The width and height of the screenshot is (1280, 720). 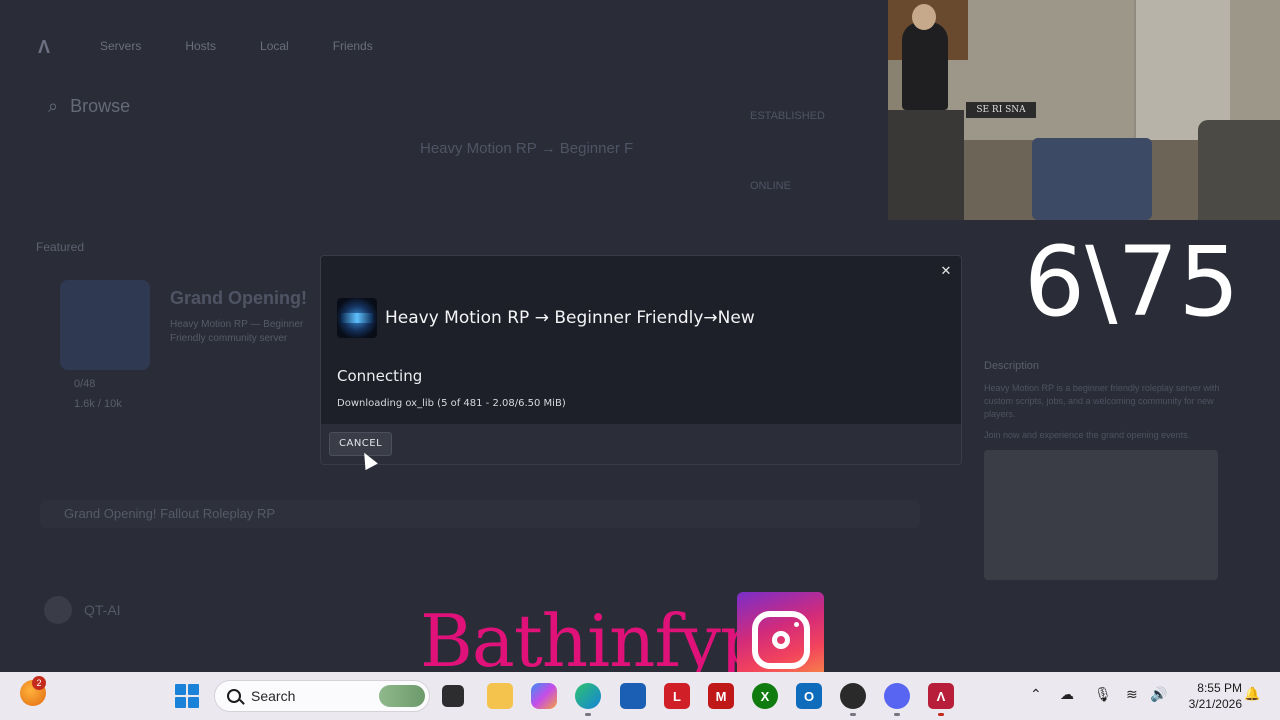 I want to click on wifi-icon: ≋, so click(x=1132, y=694).